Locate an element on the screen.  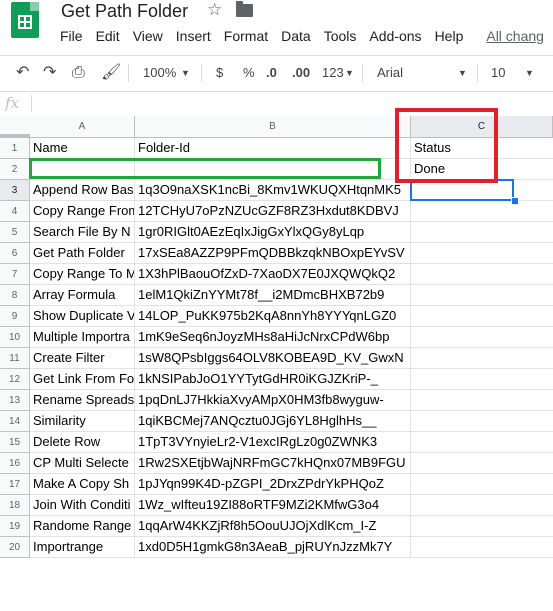
cell-b13: 1pqDnLJ7HkkiaXvyAMpX0HM3fb8wyguw- is located at coordinates (273, 400).